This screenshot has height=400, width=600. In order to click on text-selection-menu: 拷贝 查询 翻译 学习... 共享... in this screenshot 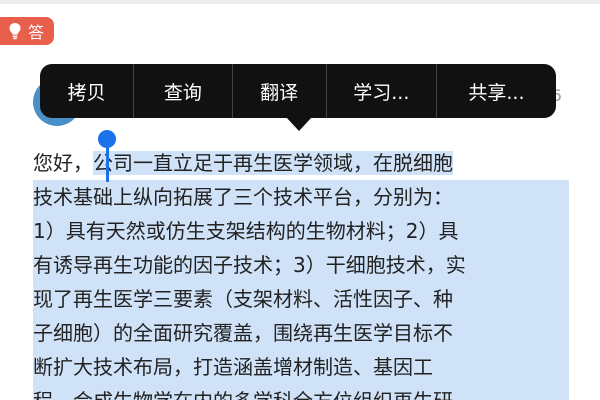, I will do `click(298, 91)`.